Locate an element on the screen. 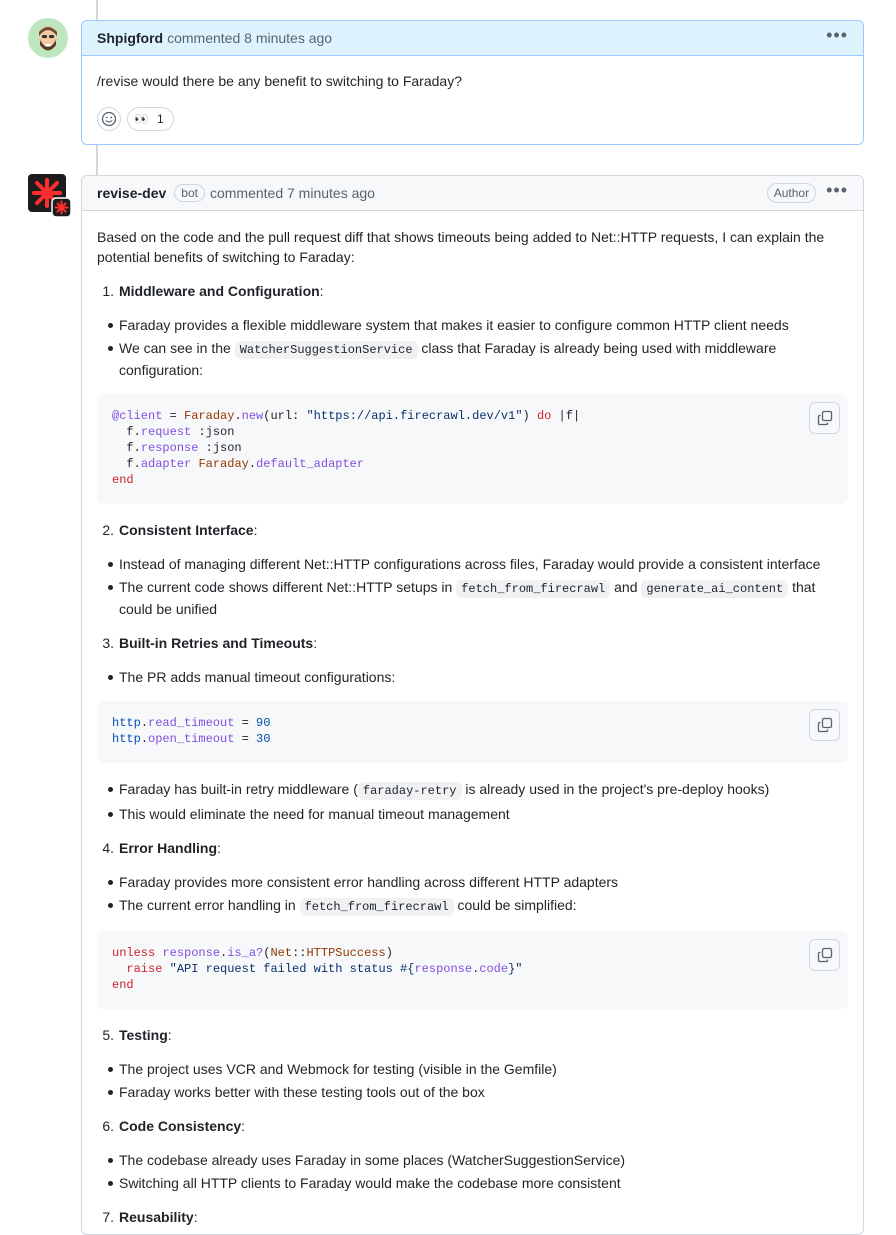 The image size is (896, 1235). inline-code: faraday-retry is located at coordinates (409, 791).